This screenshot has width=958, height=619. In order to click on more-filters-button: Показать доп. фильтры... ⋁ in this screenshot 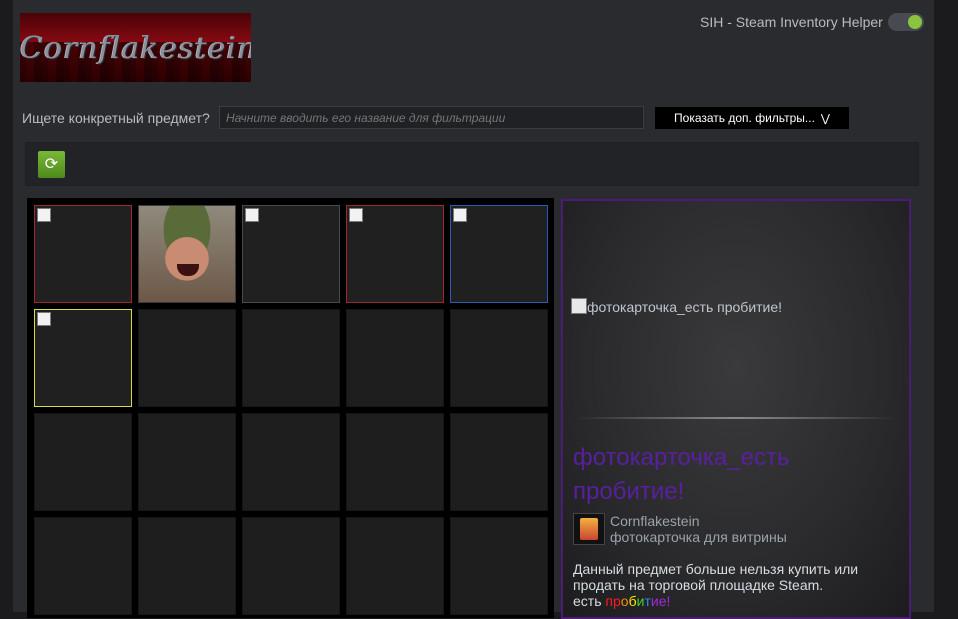, I will do `click(752, 118)`.